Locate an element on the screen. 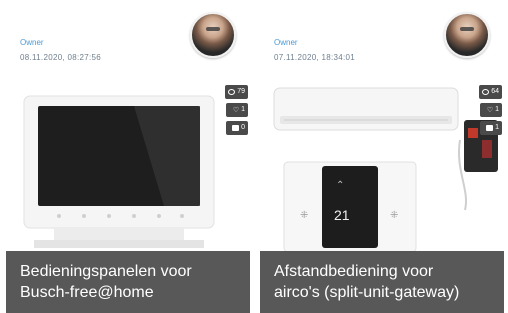  post-timestamp: 08.11.2020, 08:27:56 is located at coordinates (61, 57).